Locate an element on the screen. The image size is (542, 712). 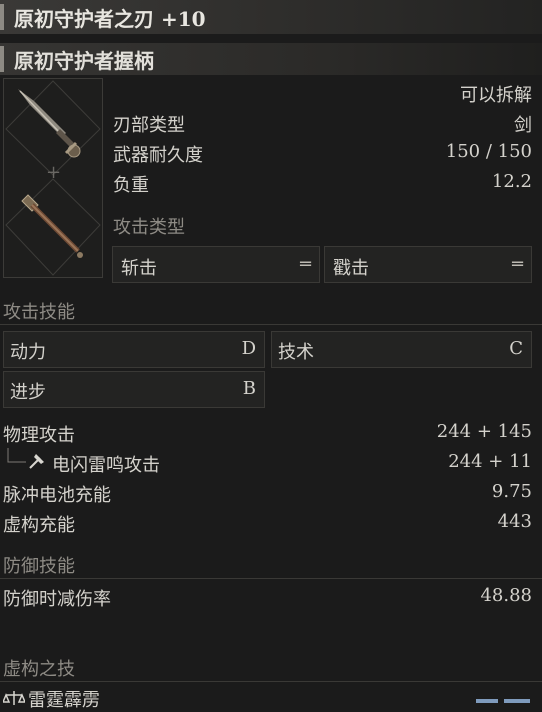
durability-value: 150 / 150 is located at coordinates (488, 151).